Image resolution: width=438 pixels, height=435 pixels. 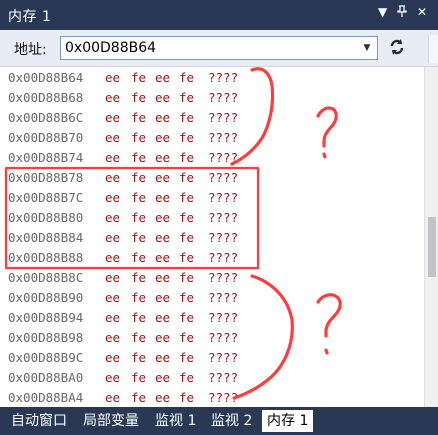 What do you see at coordinates (132, 218) in the screenshot?
I see `highlight-box` at bounding box center [132, 218].